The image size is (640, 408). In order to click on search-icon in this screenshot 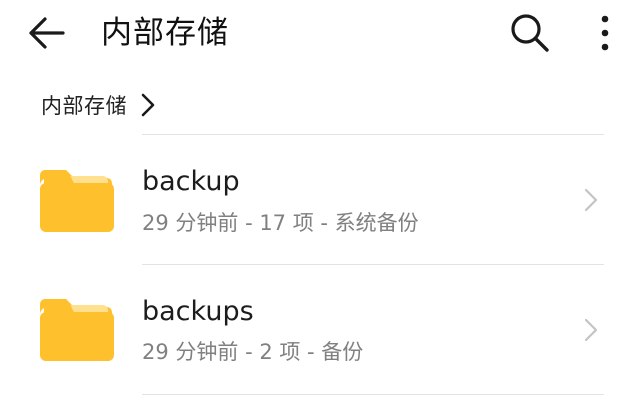, I will do `click(530, 33)`.